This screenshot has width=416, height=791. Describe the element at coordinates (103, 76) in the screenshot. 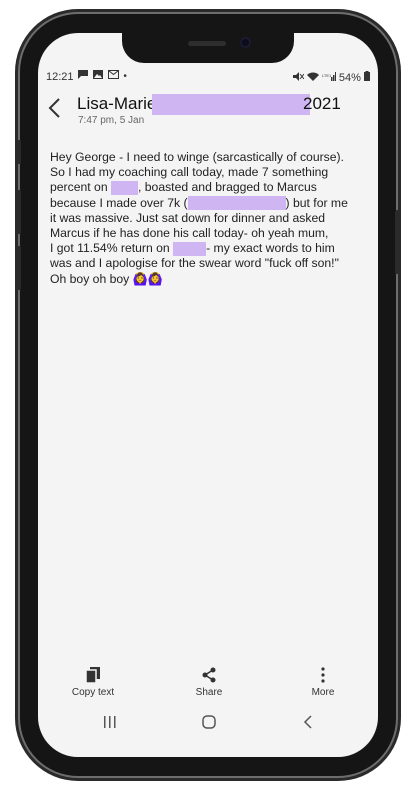

I see `notification-icons: •` at that location.